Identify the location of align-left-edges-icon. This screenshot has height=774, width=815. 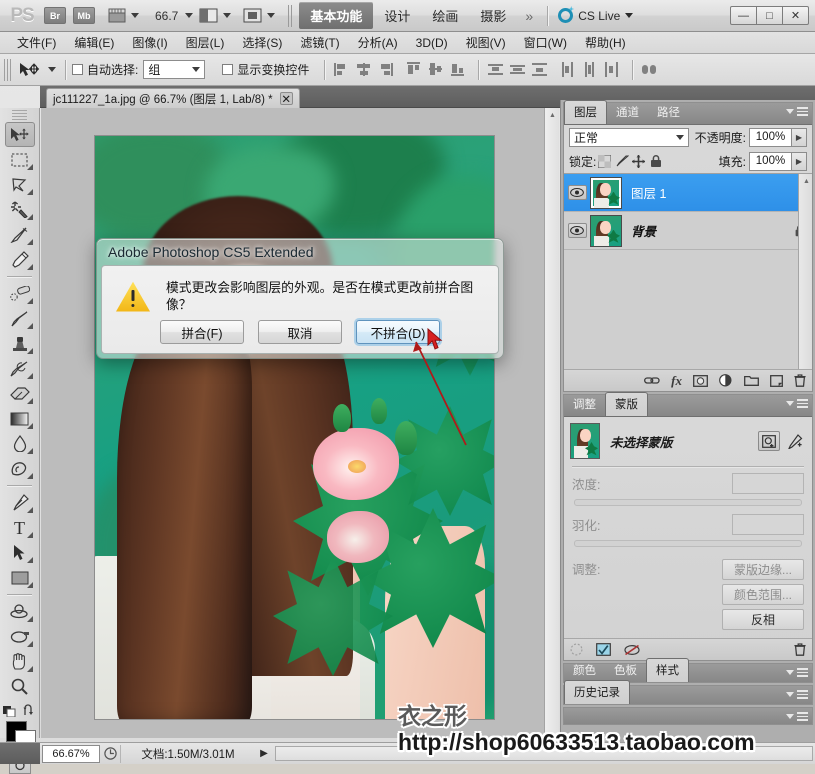
(342, 69).